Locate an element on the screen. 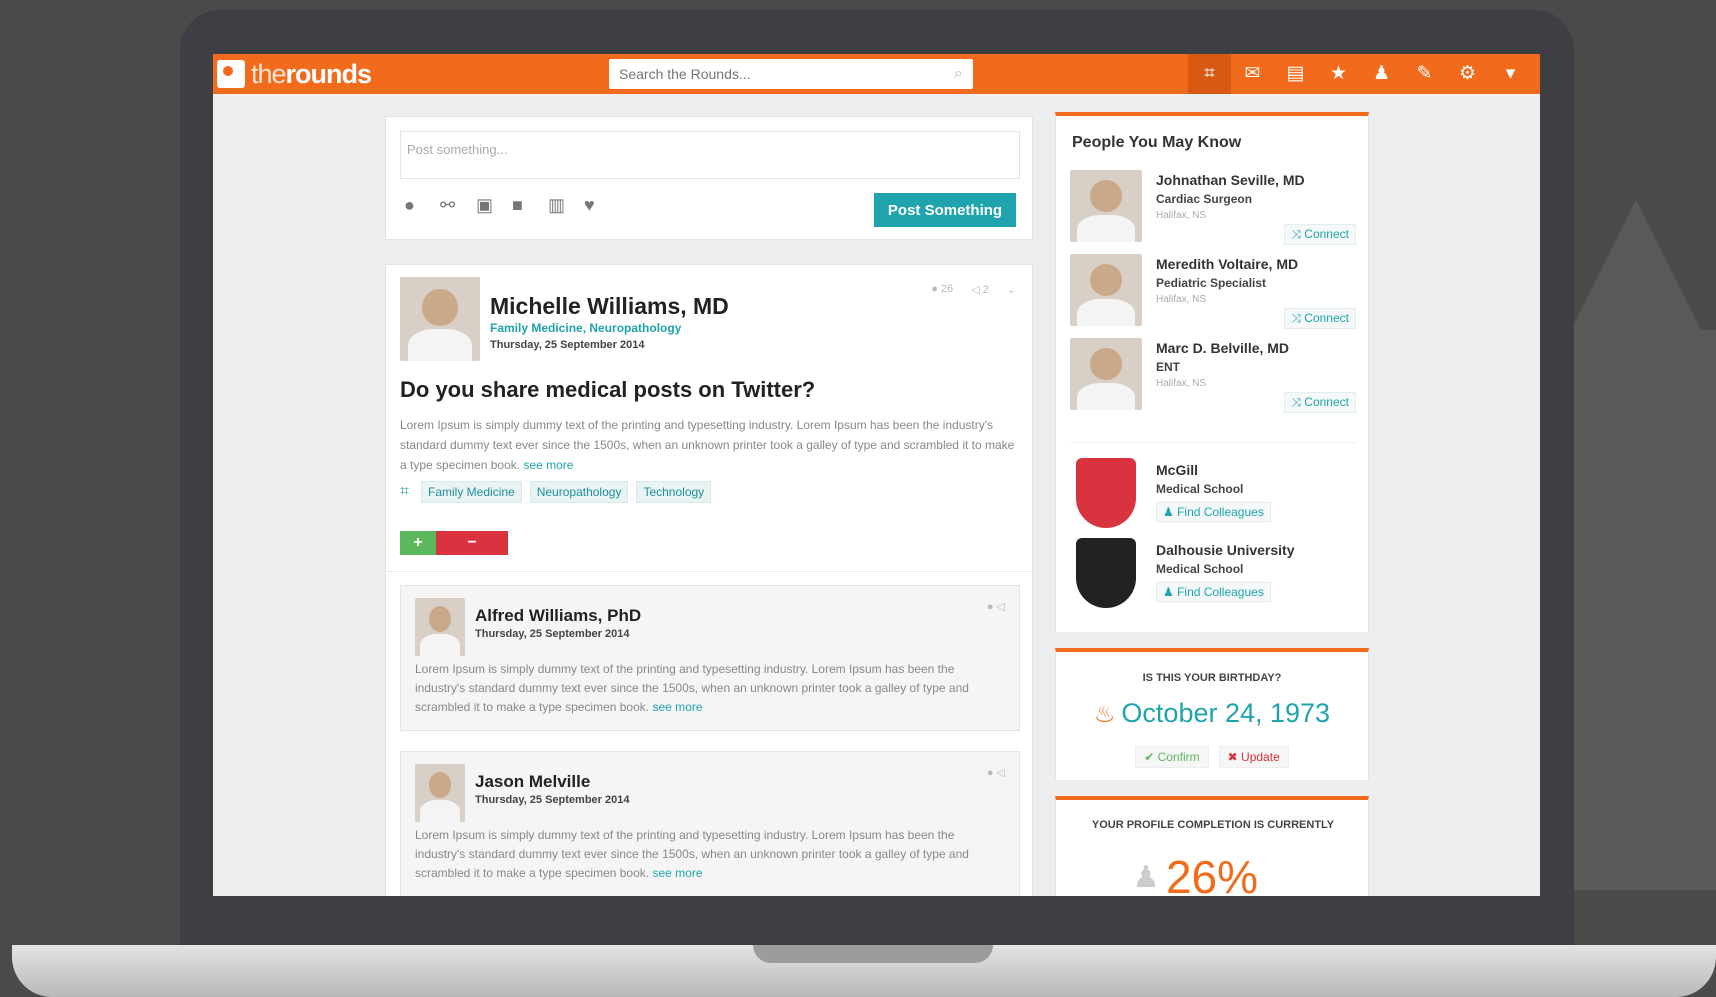 Image resolution: width=1716 pixels, height=997 pixels. shares-count: ◁ 2 is located at coordinates (980, 289).